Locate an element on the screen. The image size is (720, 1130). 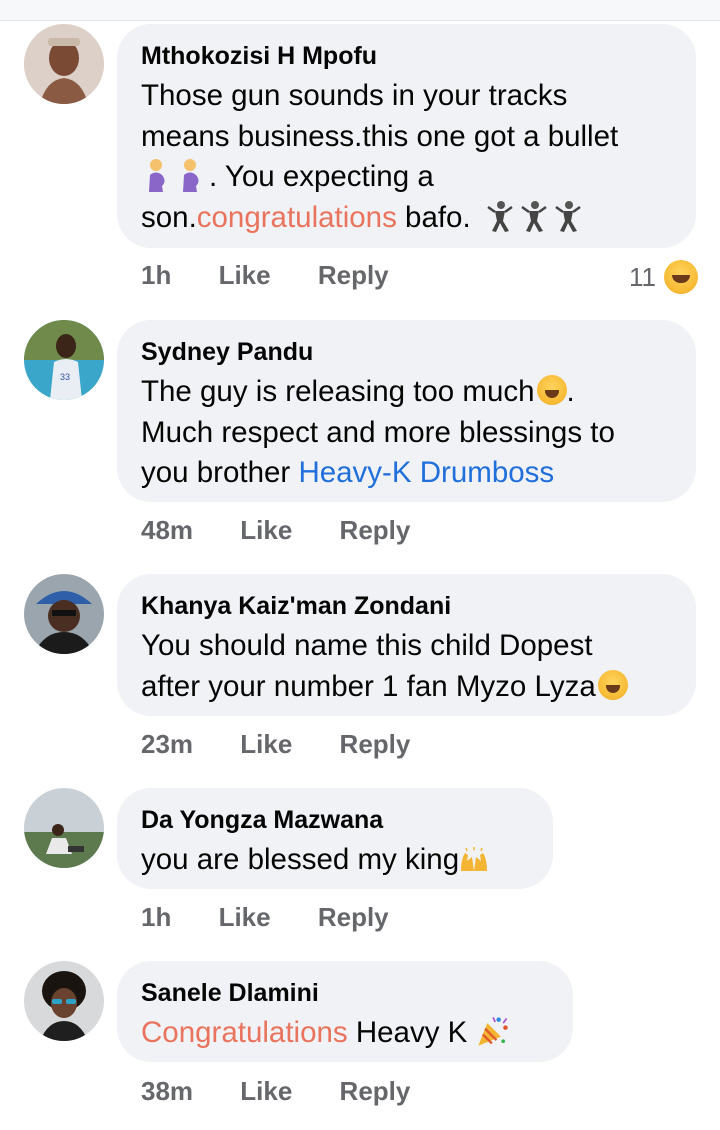
comment-line: Congratulations Heavy K is located at coordinates (345, 1033).